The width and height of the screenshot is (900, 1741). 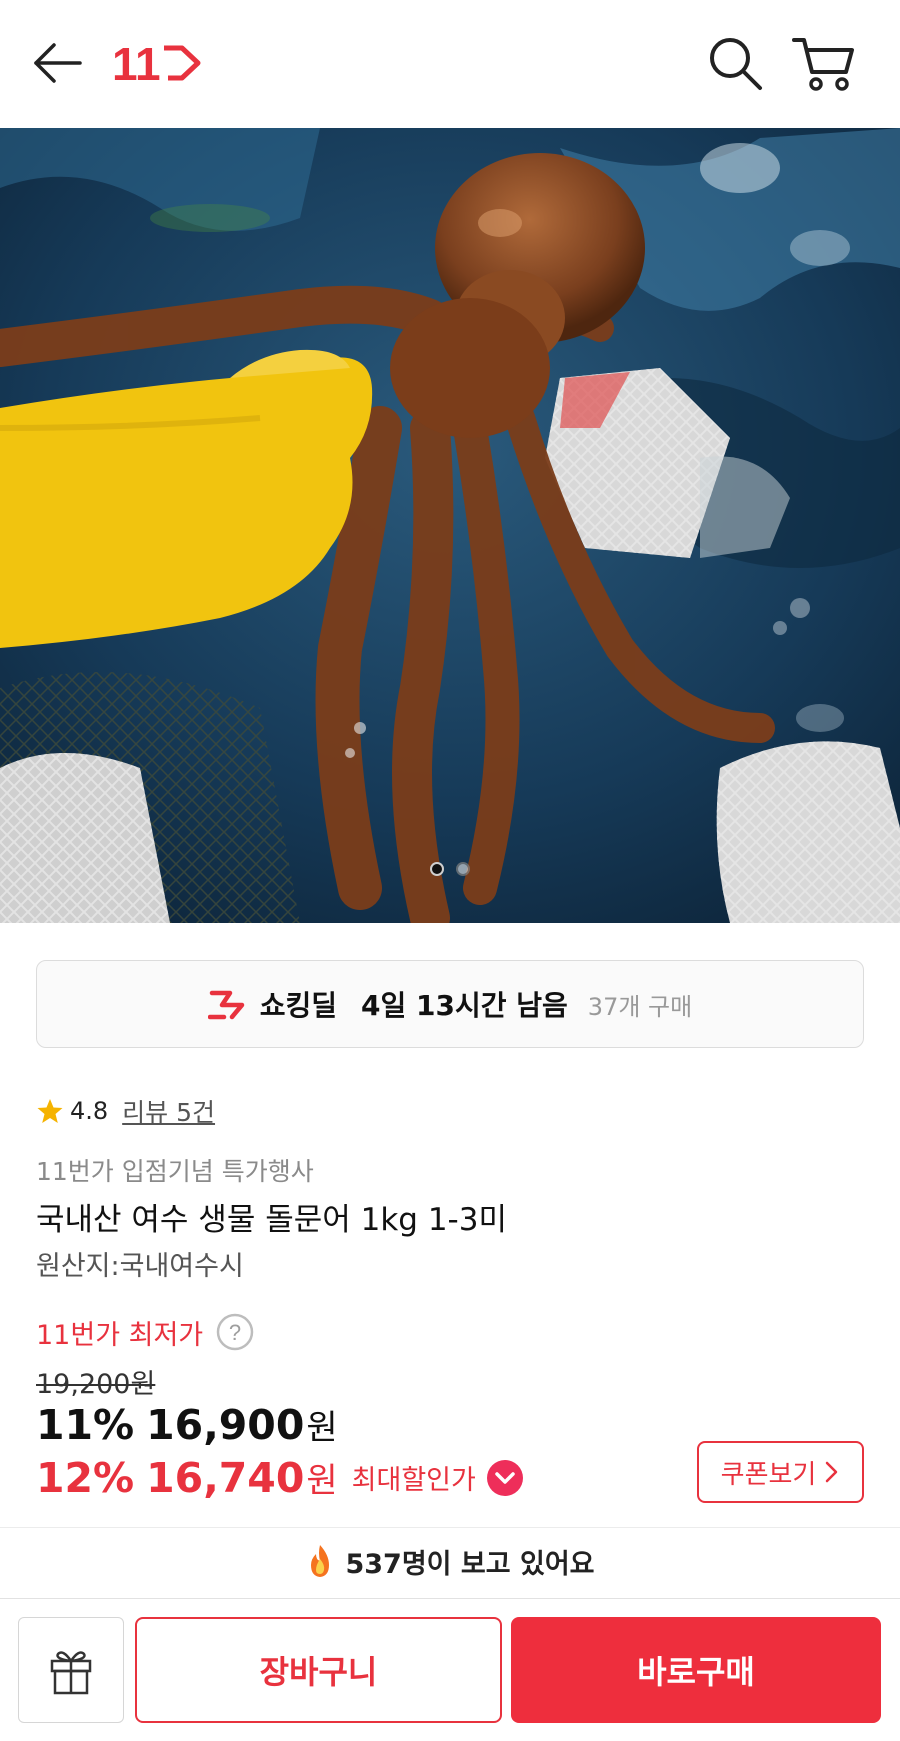 I want to click on rating-row: 4.8 리뷰 5건, so click(x=125, y=1111).